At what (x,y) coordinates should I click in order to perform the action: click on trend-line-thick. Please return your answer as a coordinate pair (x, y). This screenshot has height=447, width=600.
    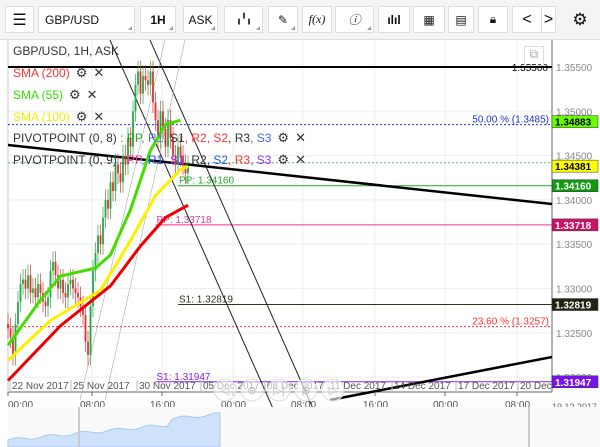
    Looking at the image, I should click on (441, 378).